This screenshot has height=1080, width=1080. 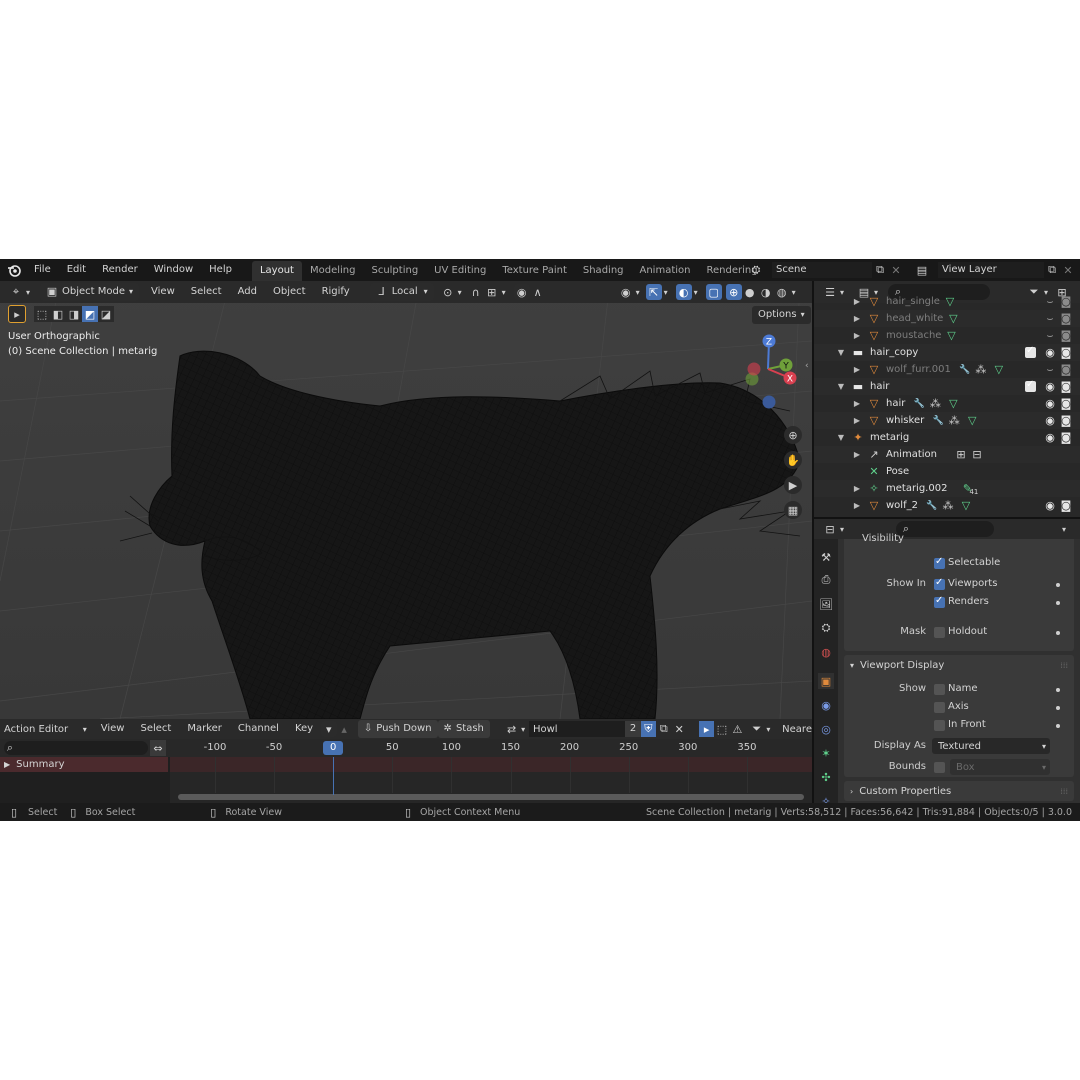 What do you see at coordinates (1058, 726) in the screenshot?
I see `in-front-keyframe-dot` at bounding box center [1058, 726].